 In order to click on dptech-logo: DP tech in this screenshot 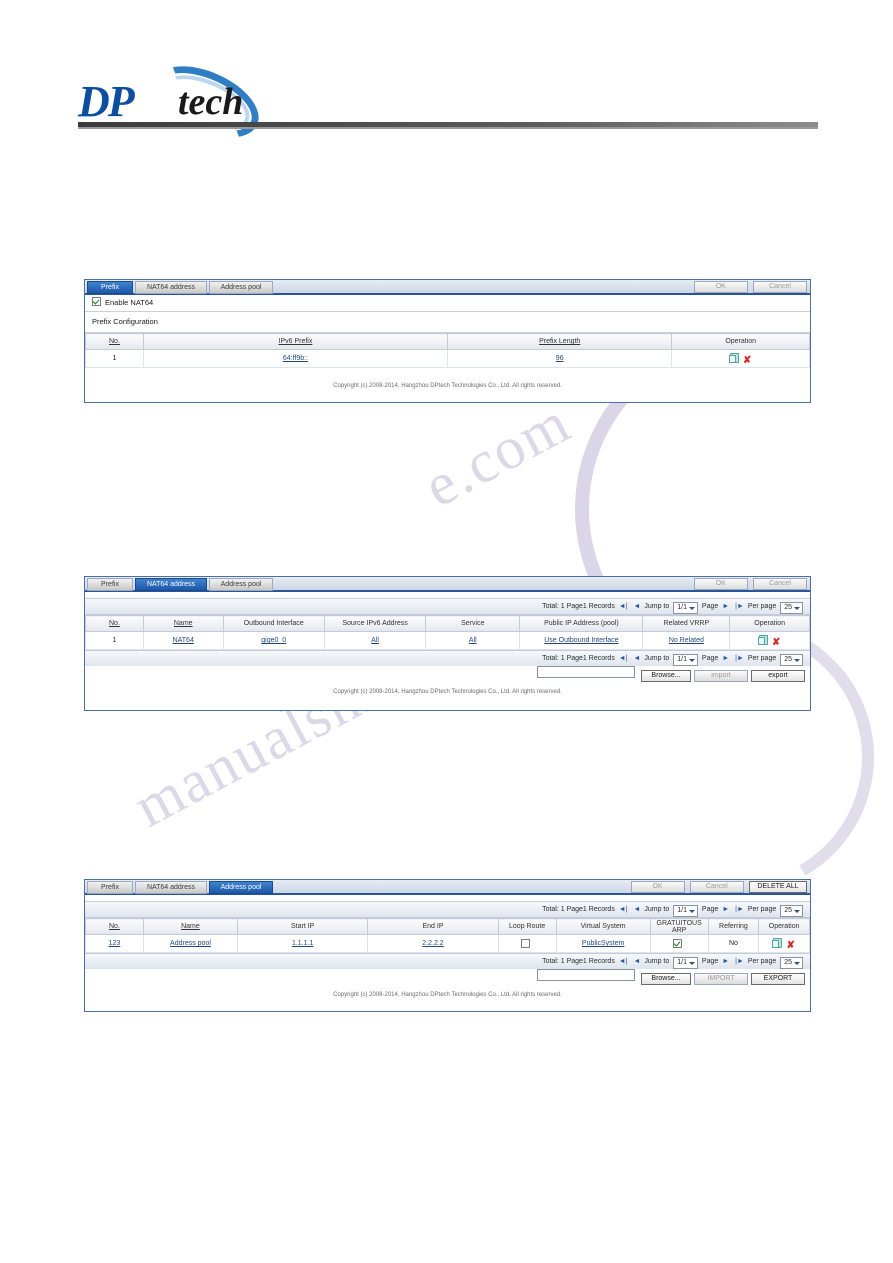, I will do `click(448, 102)`.